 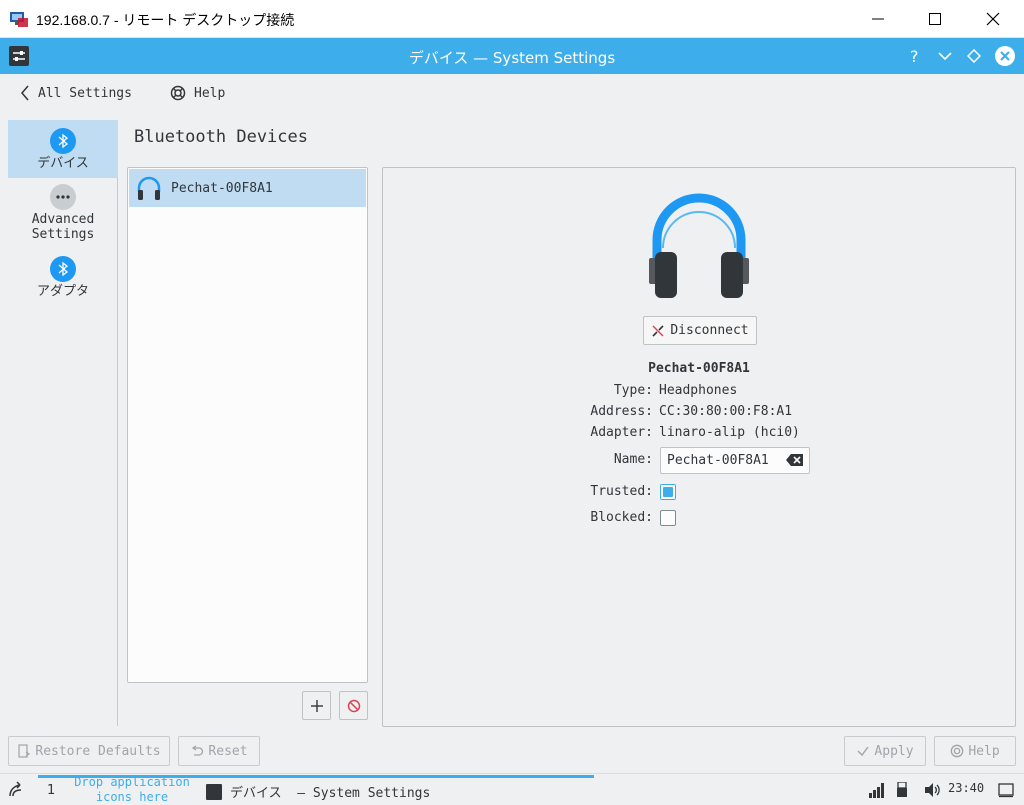 What do you see at coordinates (698, 390) in the screenshot?
I see `type-value: Headphones` at bounding box center [698, 390].